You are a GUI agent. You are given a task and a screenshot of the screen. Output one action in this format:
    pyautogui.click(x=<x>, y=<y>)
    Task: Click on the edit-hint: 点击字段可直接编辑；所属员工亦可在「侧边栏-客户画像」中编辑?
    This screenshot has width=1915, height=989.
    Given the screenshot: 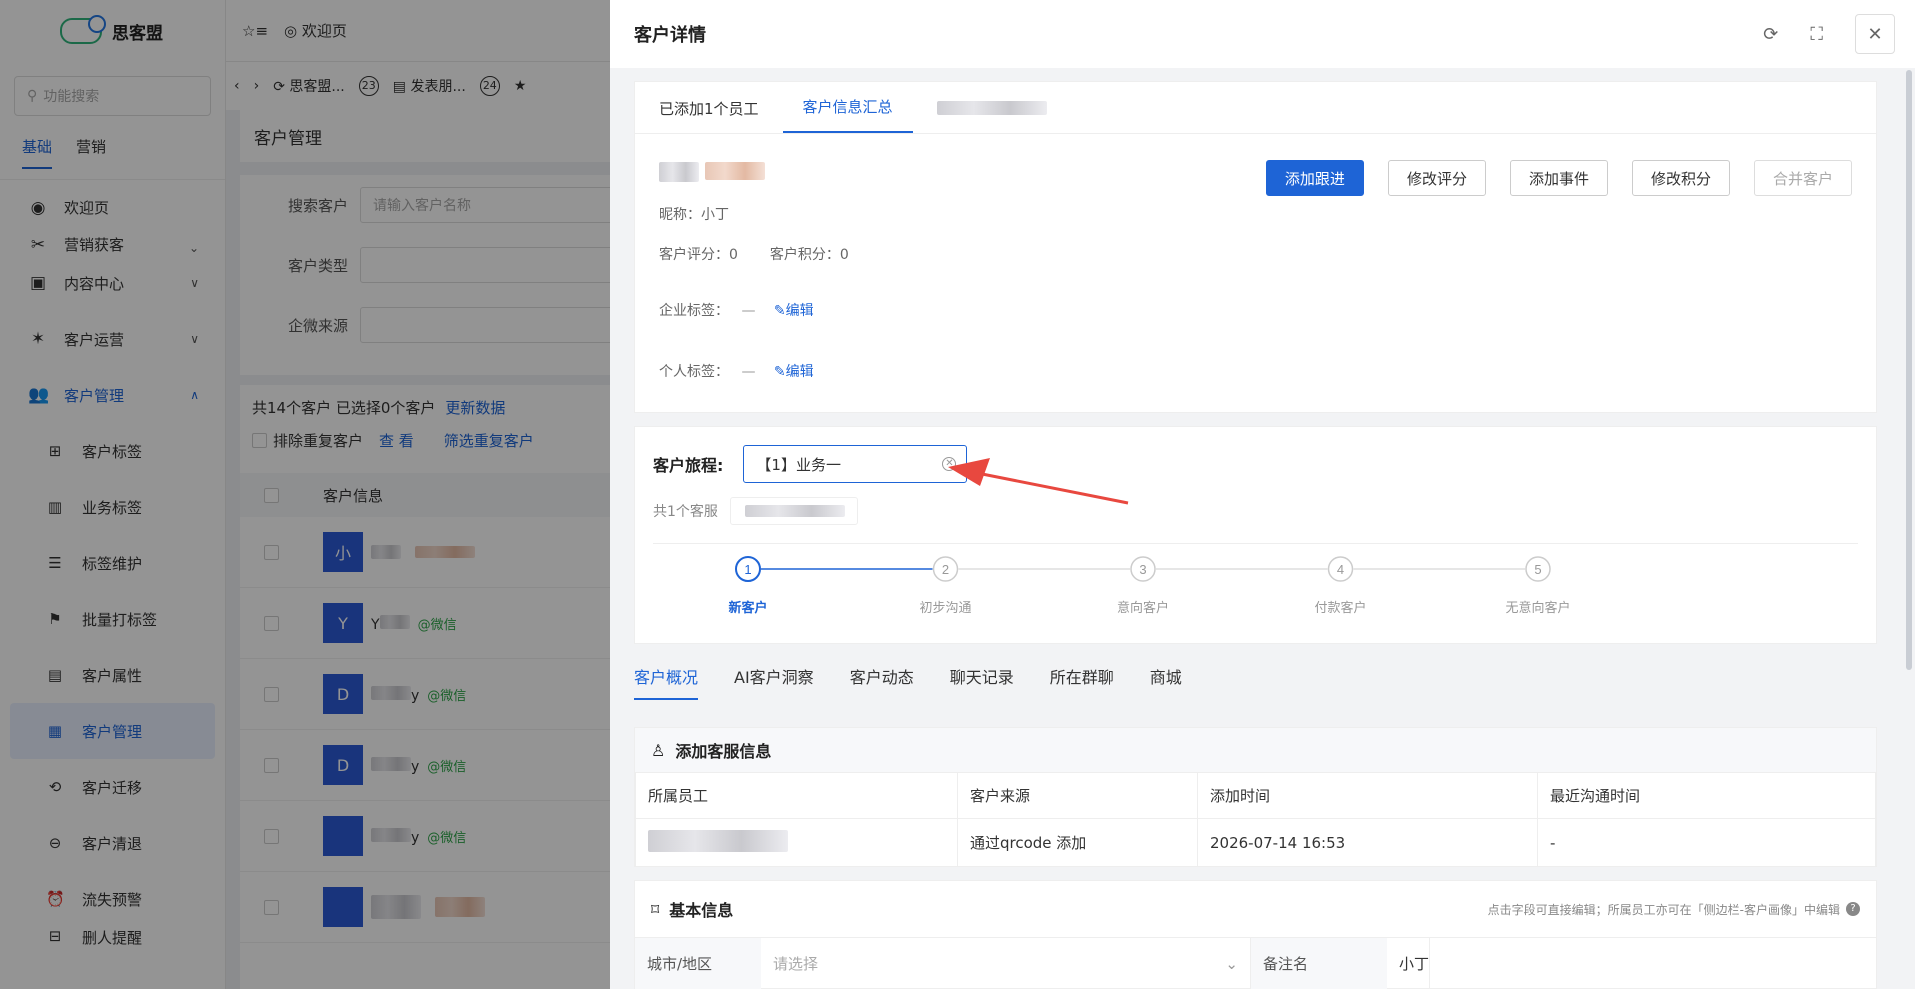 What is the action you would take?
    pyautogui.click(x=1674, y=909)
    